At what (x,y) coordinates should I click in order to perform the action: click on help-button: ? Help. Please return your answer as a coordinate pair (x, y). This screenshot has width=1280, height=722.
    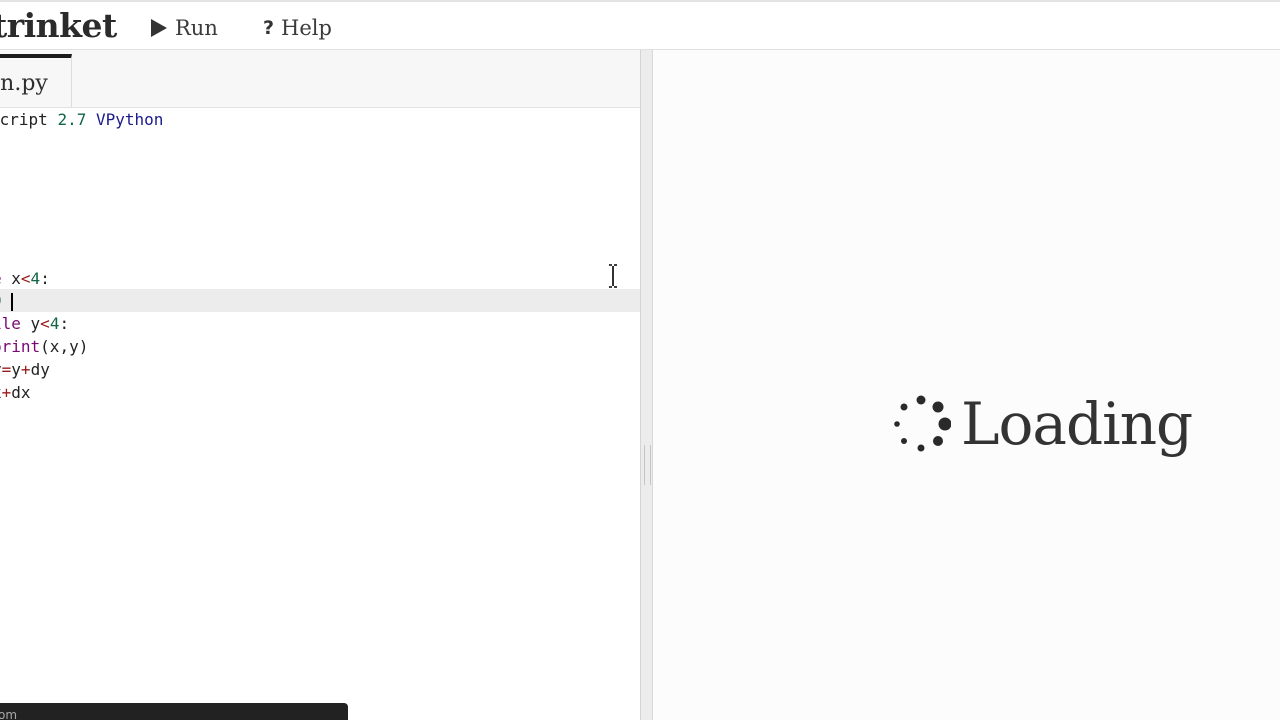
    Looking at the image, I should click on (297, 28).